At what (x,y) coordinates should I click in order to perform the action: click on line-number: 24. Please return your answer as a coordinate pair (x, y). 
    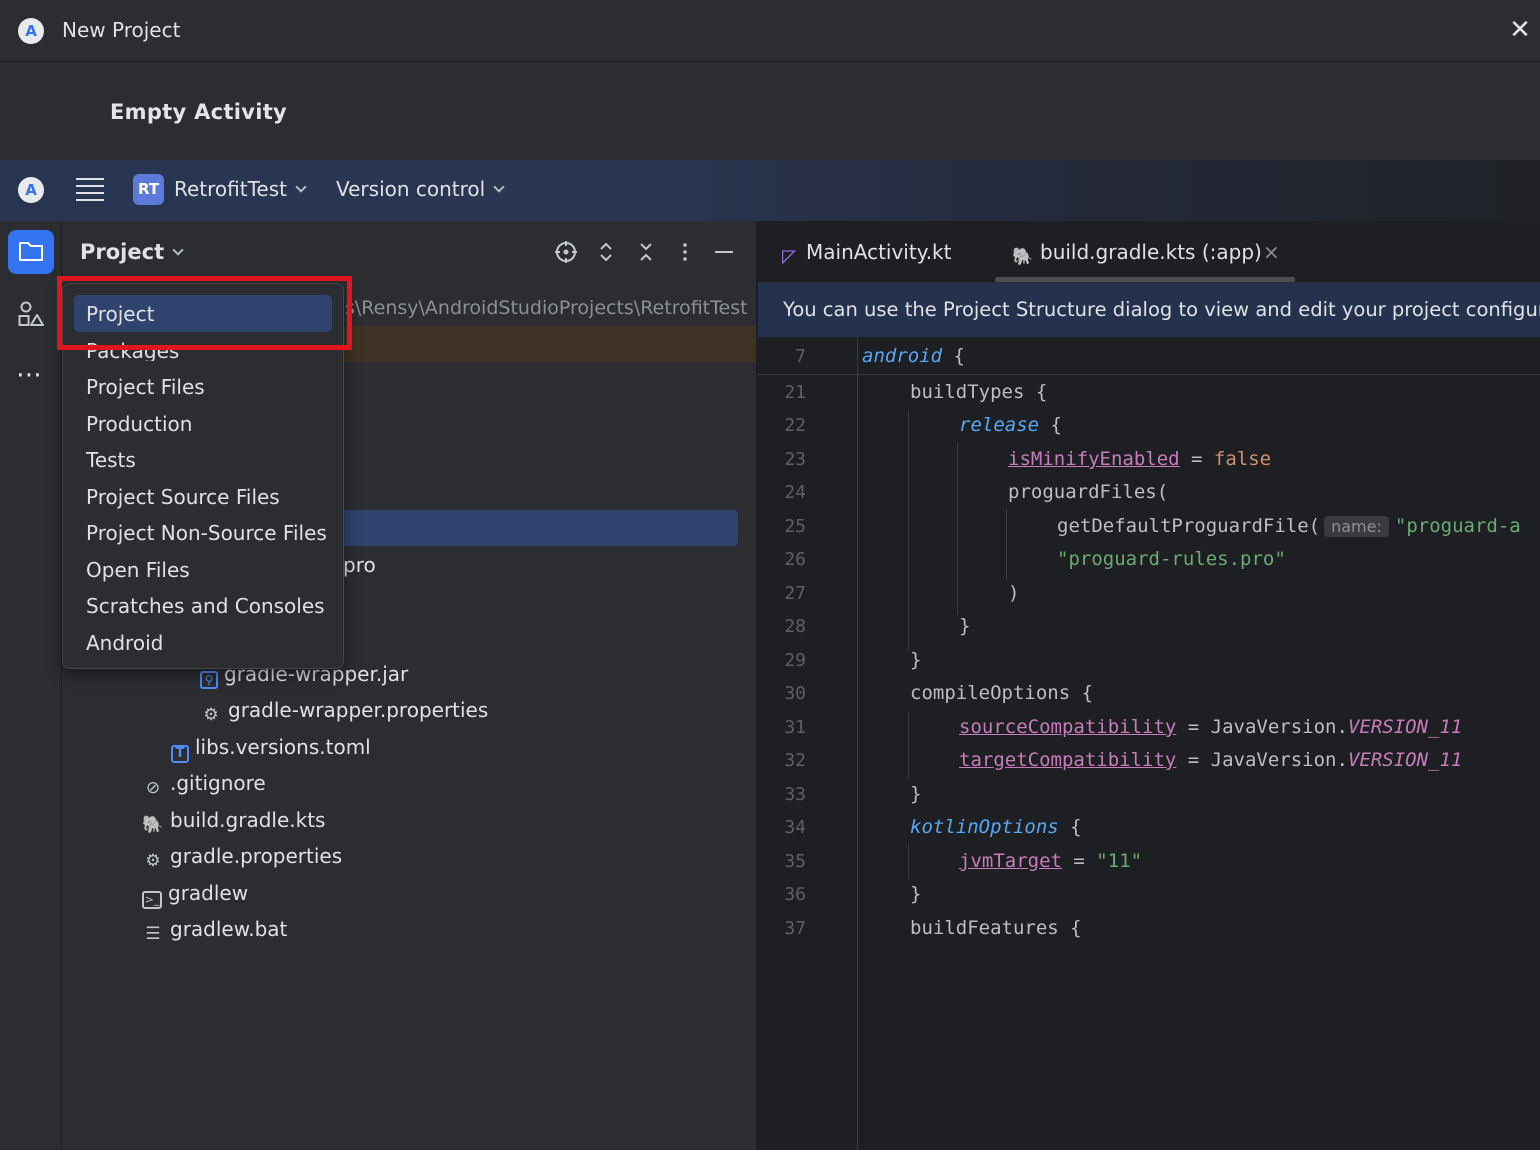
    Looking at the image, I should click on (795, 492).